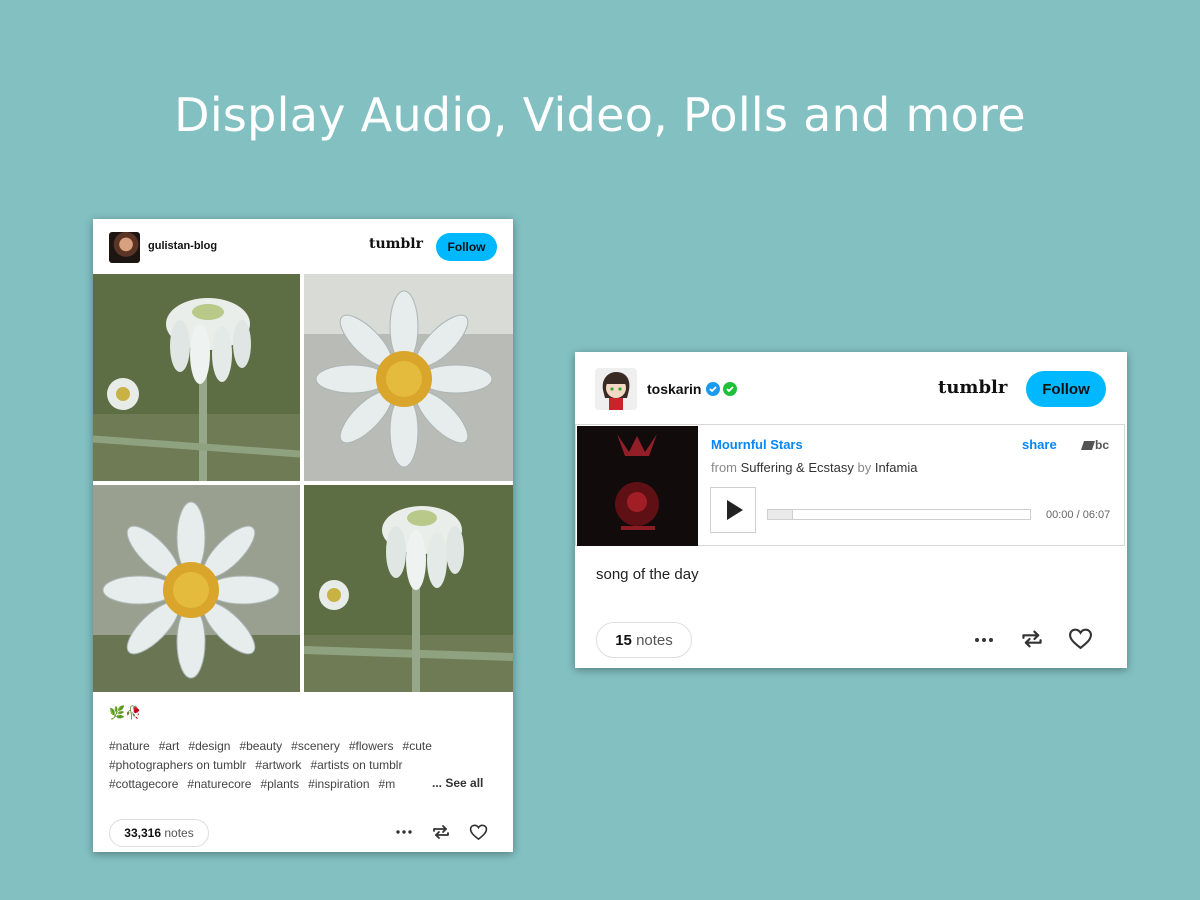 Image resolution: width=1200 pixels, height=900 pixels. I want to click on from-label: from, so click(724, 467).